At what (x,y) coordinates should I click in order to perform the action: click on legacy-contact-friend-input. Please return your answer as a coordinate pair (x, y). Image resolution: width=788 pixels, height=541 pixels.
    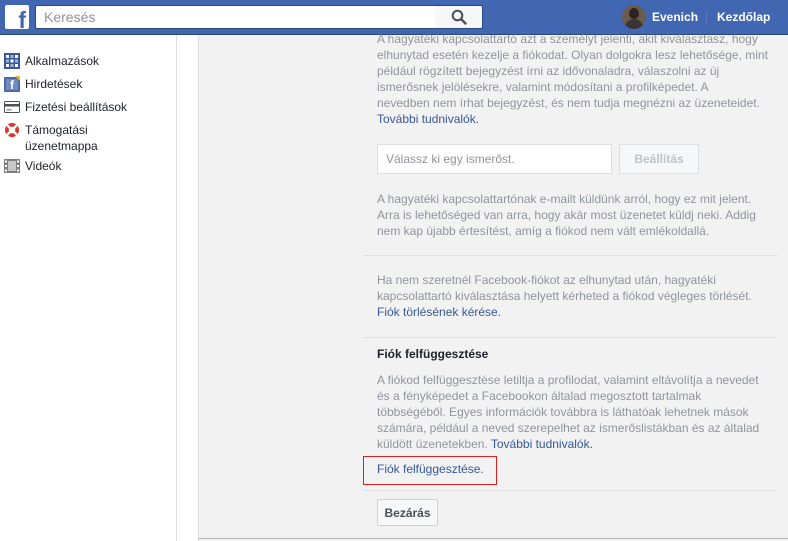
    Looking at the image, I should click on (494, 159).